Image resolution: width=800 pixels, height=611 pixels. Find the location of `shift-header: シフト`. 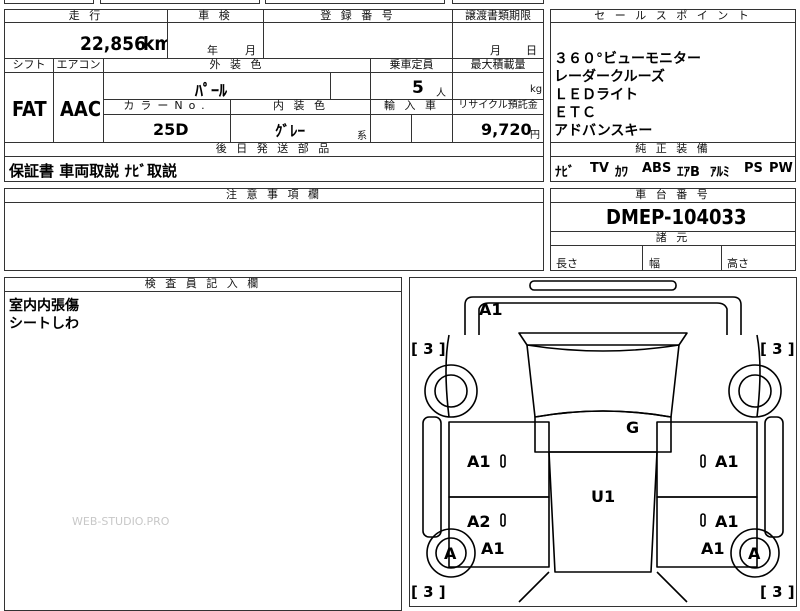

shift-header: シフト is located at coordinates (29, 65).